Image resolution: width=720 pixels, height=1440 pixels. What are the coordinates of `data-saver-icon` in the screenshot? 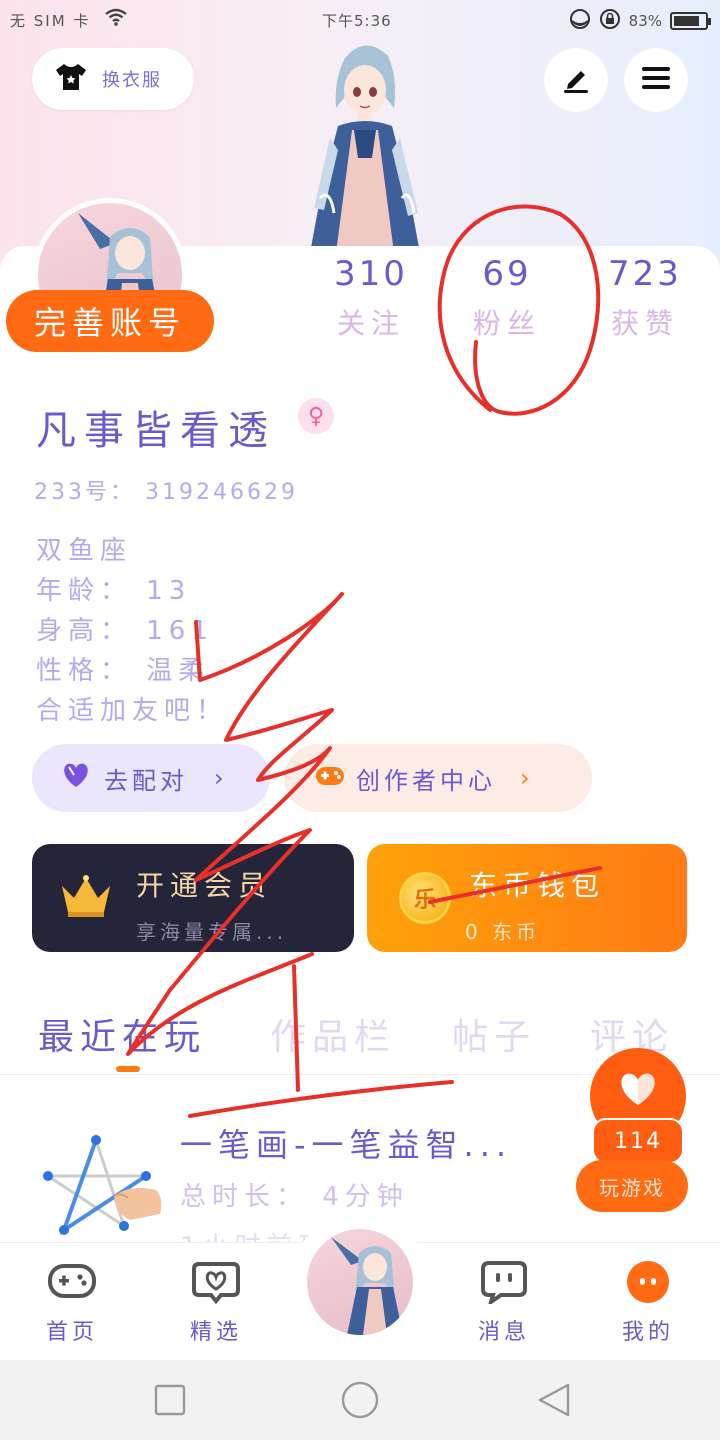 It's located at (580, 21).